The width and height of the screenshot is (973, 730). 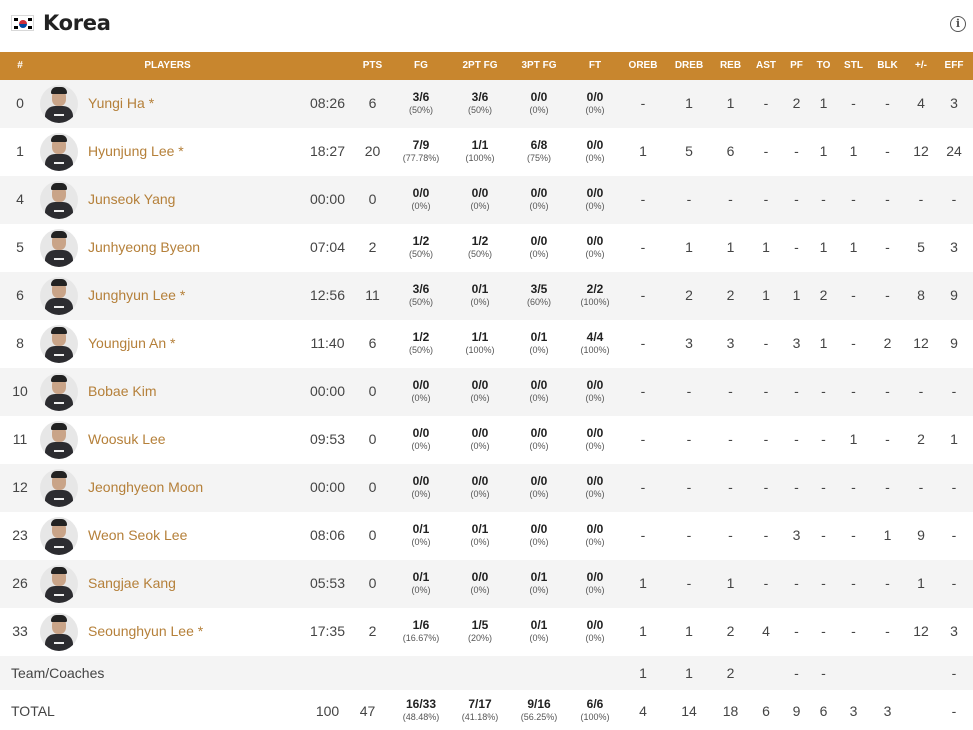 What do you see at coordinates (643, 391) in the screenshot?
I see `oreb: -` at bounding box center [643, 391].